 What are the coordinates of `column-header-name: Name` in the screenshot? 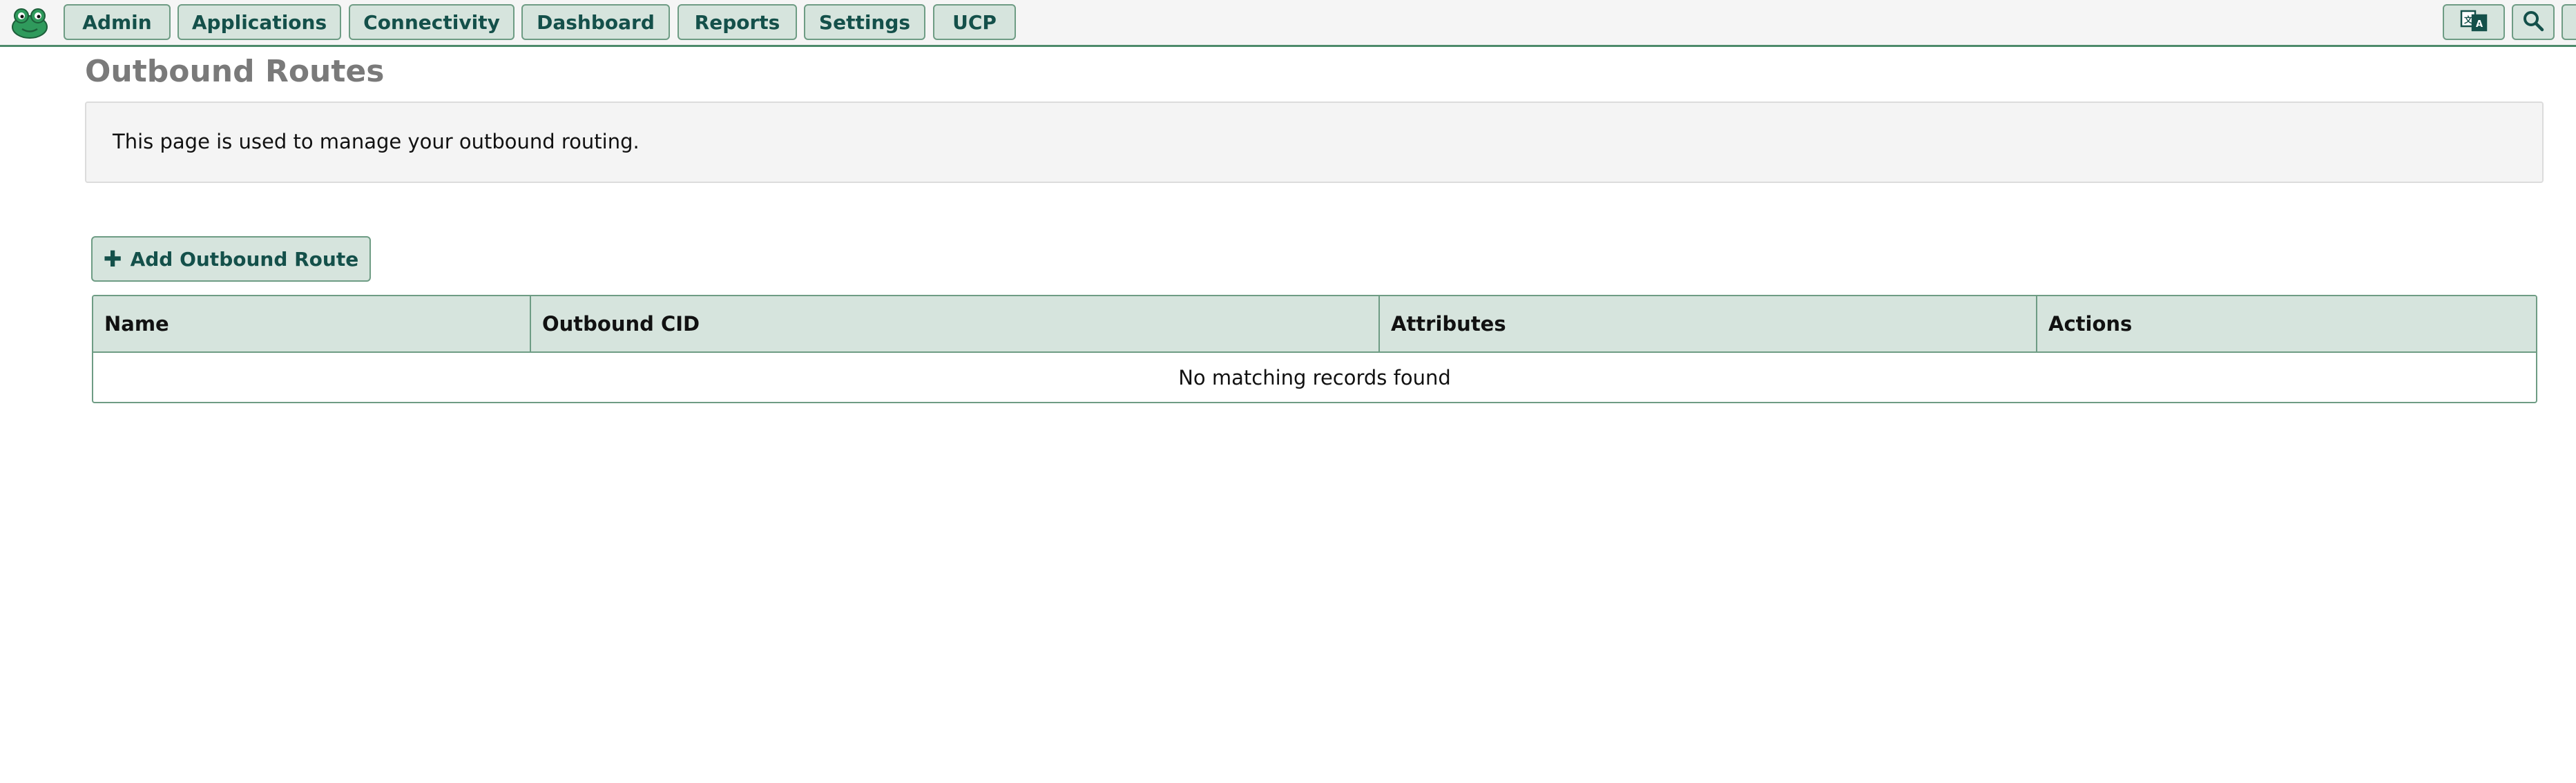 It's located at (312, 323).